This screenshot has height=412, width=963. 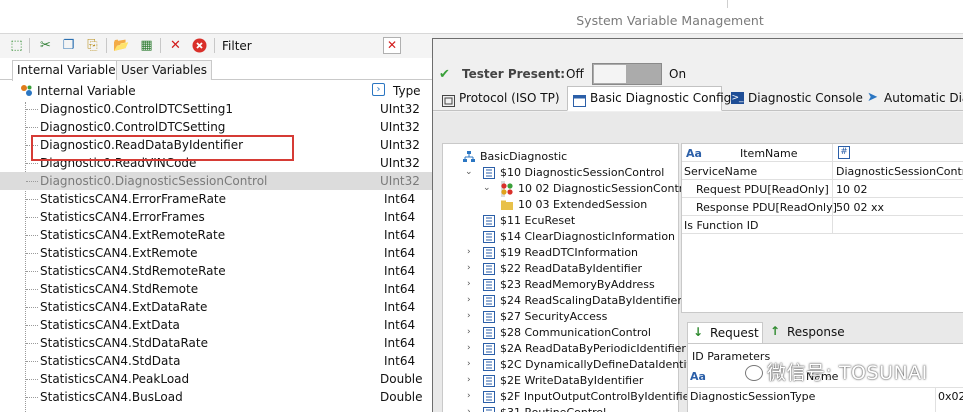 What do you see at coordinates (133, 127) in the screenshot?
I see `variable-name: Diagnostic0.ControlDTCSetting` at bounding box center [133, 127].